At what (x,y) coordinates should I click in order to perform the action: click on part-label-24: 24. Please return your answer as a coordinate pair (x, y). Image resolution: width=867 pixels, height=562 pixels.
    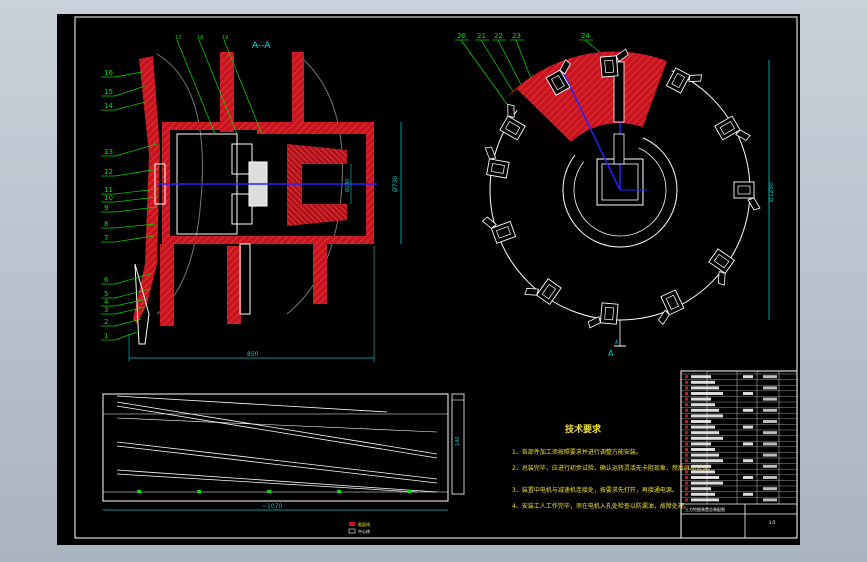
    Looking at the image, I should click on (585, 36).